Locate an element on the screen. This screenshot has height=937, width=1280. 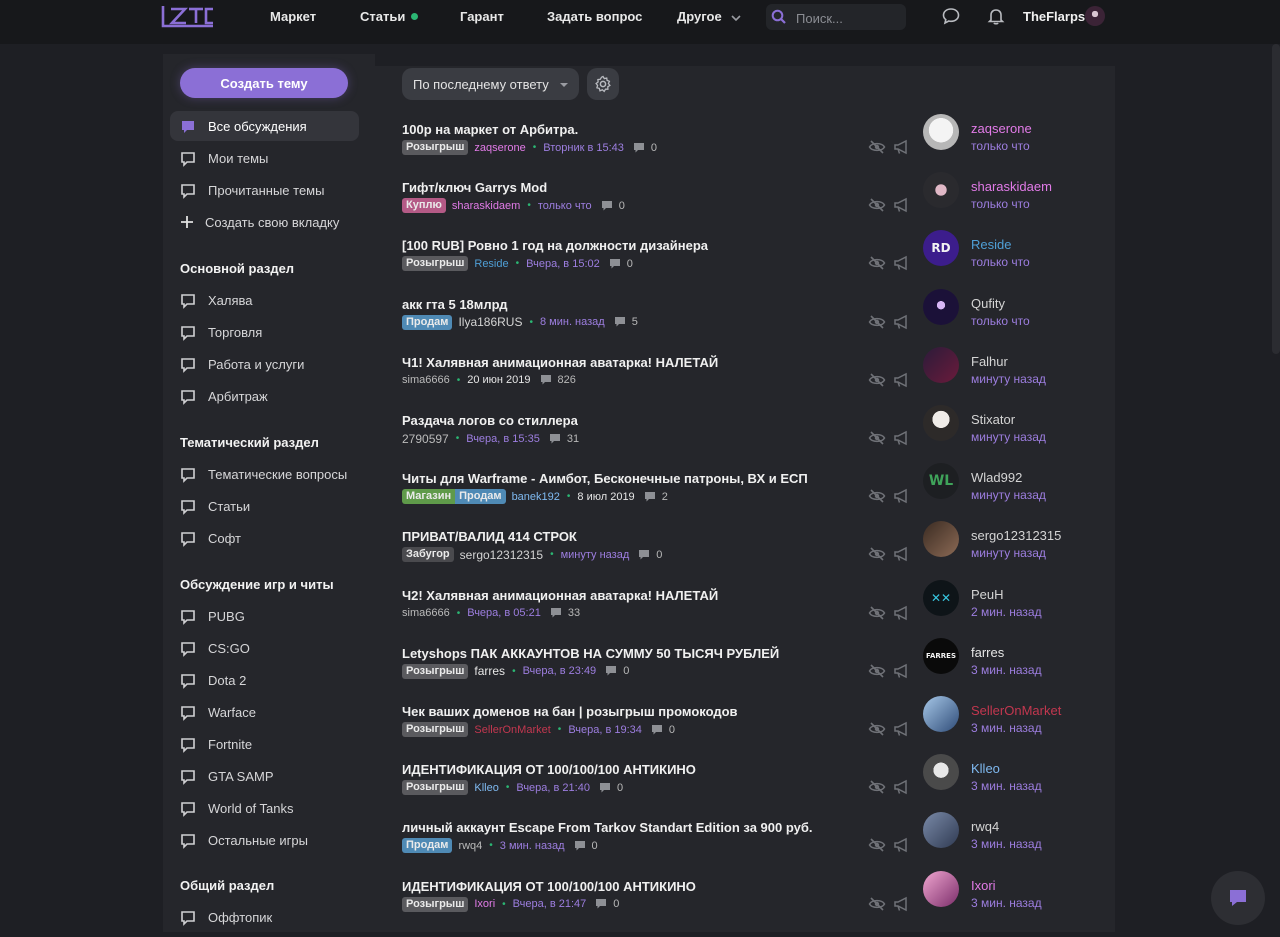
sidebar-item-world-of-tanks: World of Tanks is located at coordinates (264, 808).